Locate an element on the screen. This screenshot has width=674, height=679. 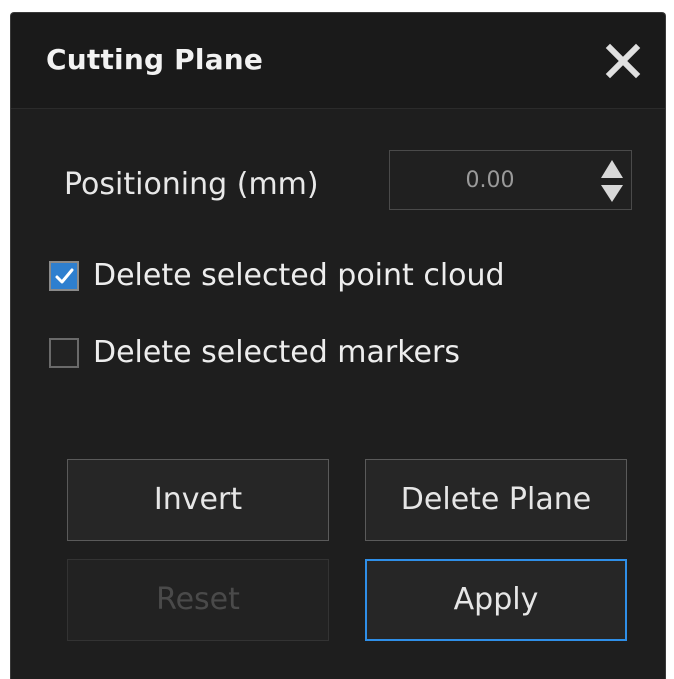
positioning-label: Positioning (mm) is located at coordinates (191, 184).